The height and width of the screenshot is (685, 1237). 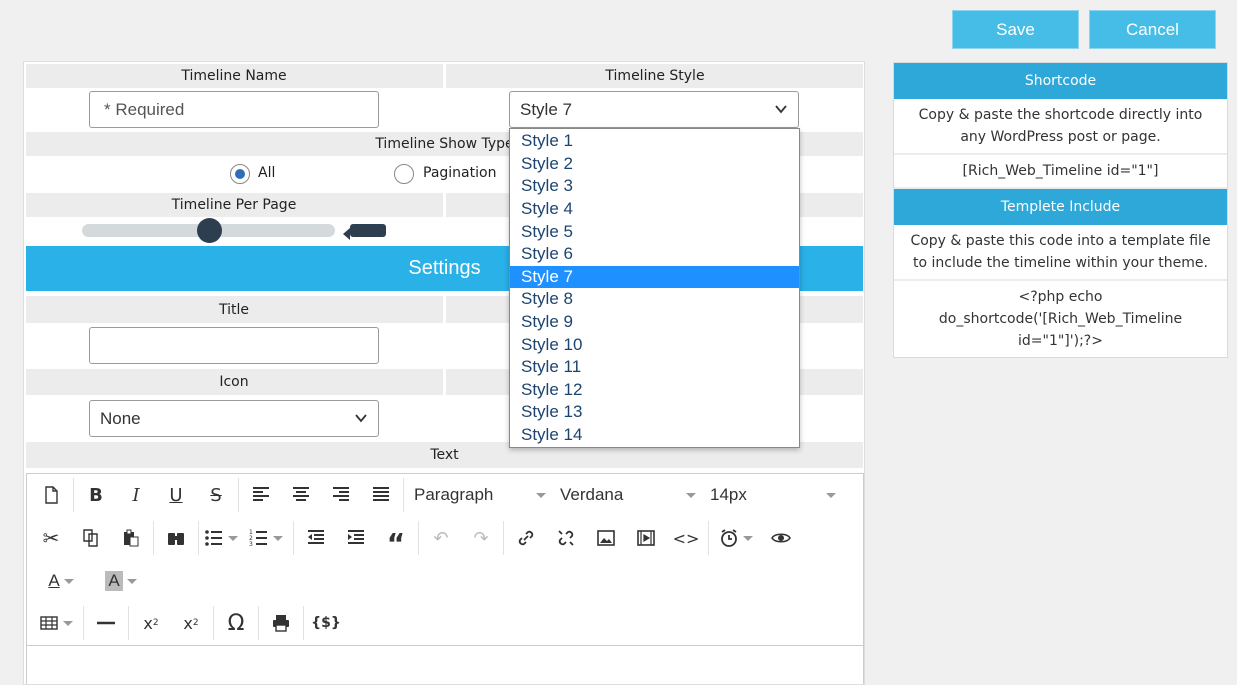 What do you see at coordinates (1152, 29) in the screenshot?
I see `cancel-button: Cancel` at bounding box center [1152, 29].